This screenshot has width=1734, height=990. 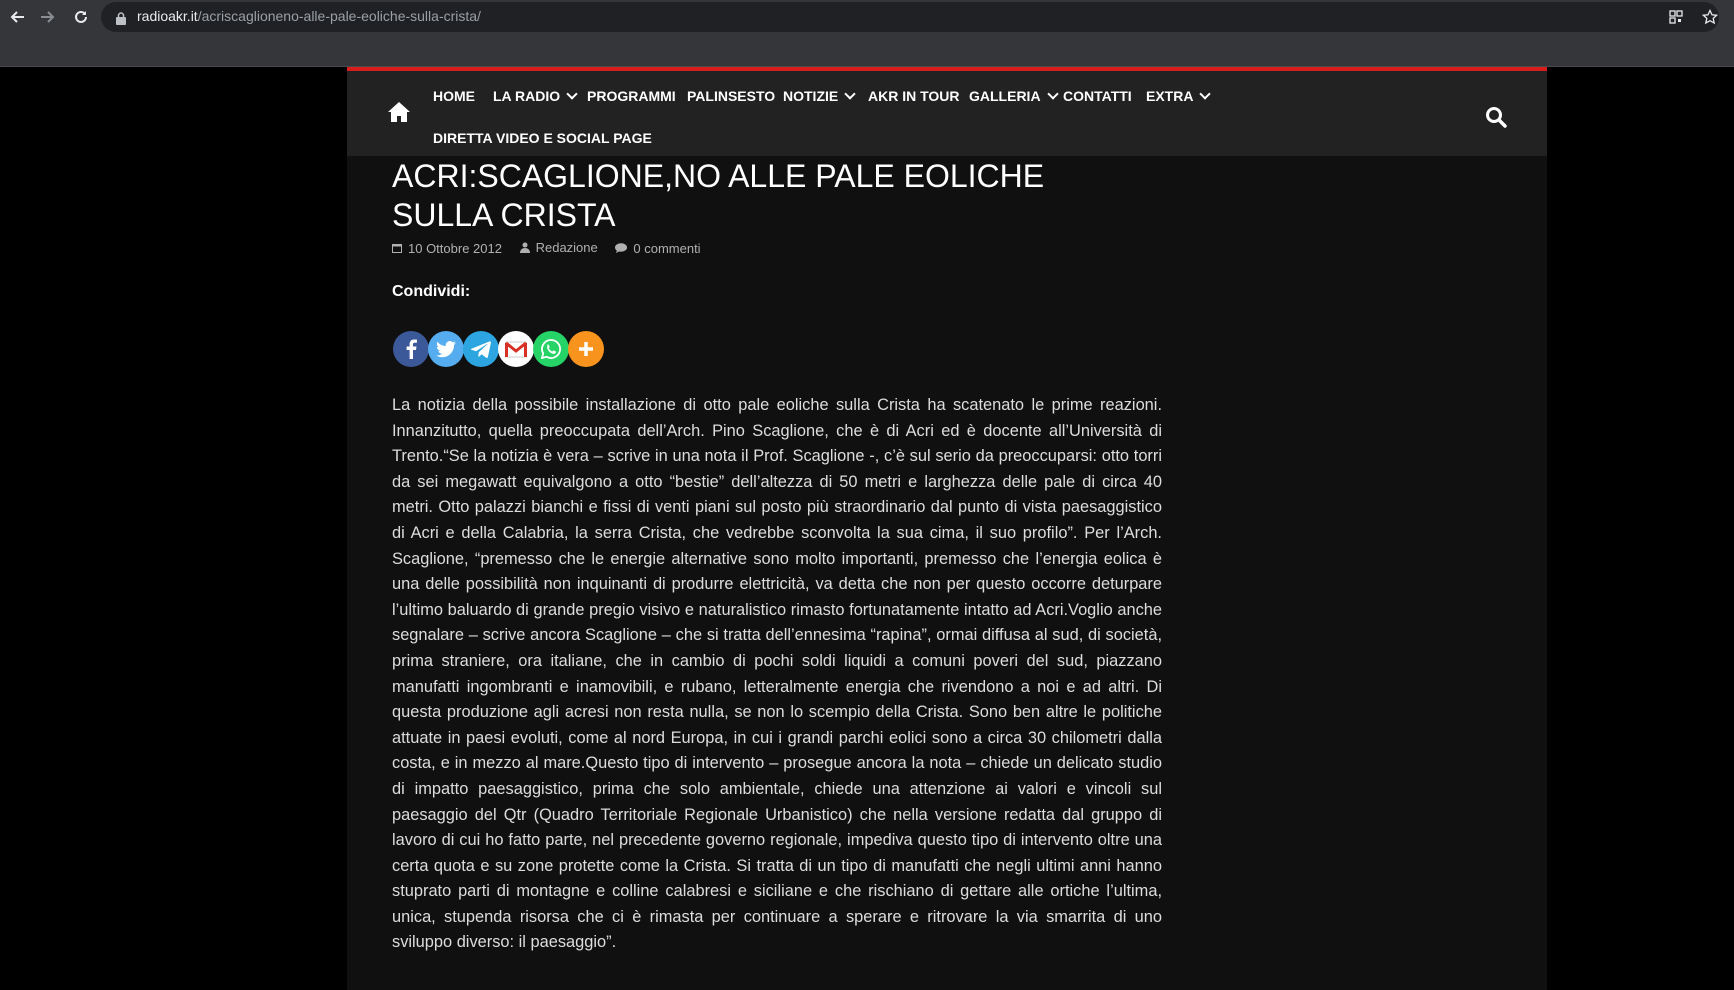 I want to click on twitter-share-button, so click(x=446, y=349).